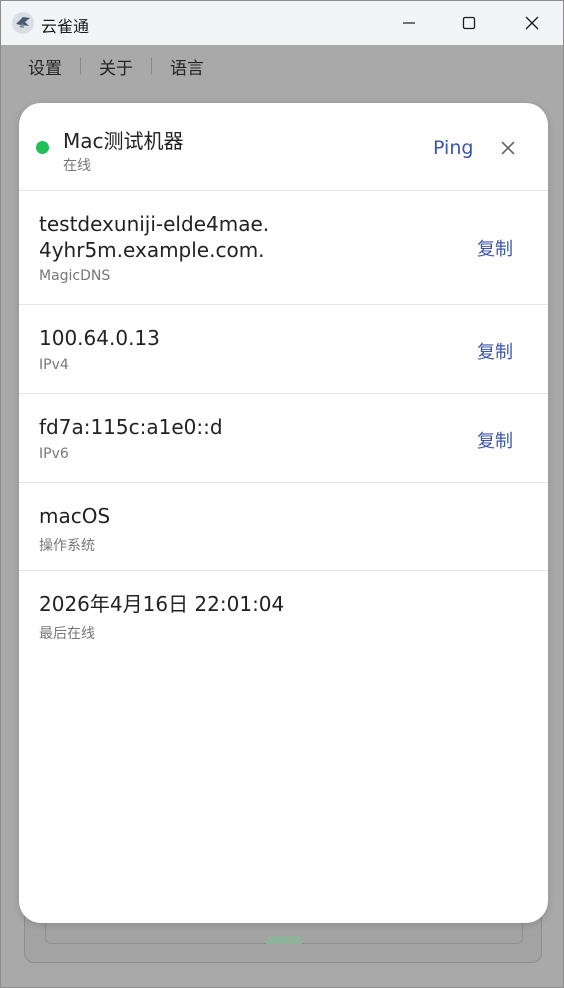  I want to click on last-seen-row: 2026年4月16日 22:01:04 最后在线, so click(283, 615).